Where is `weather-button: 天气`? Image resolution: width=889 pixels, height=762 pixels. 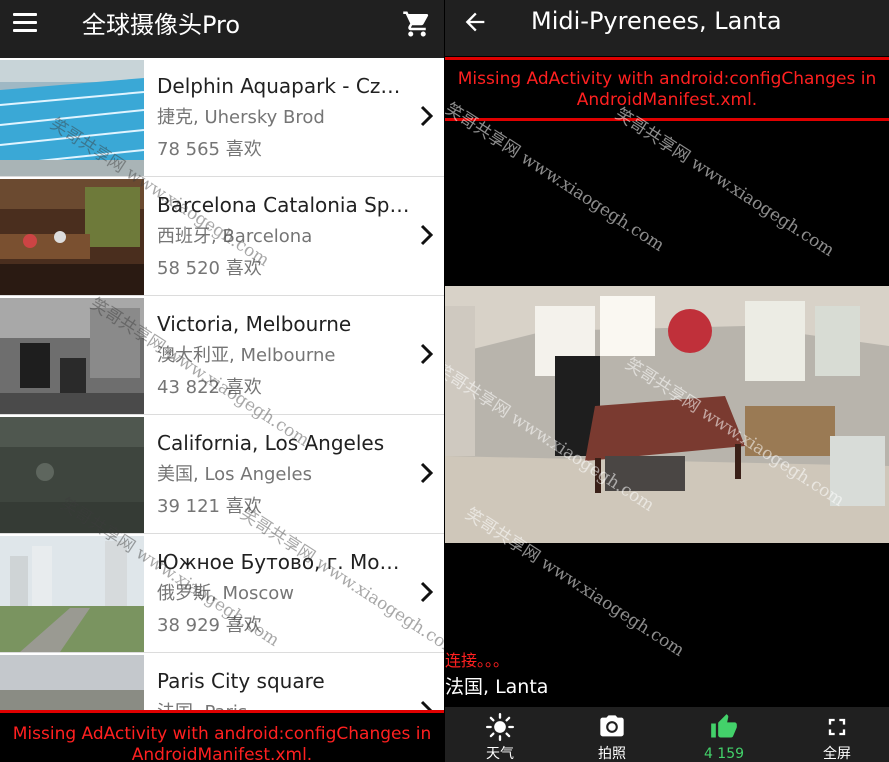
weather-button: 天气 is located at coordinates (500, 734).